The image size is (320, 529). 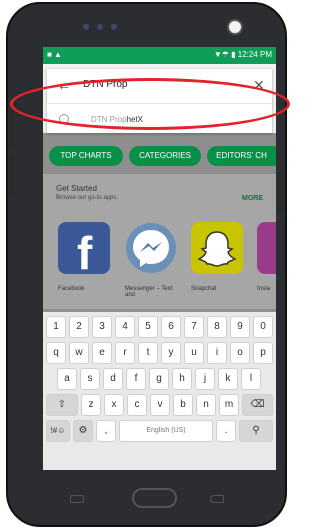 What do you see at coordinates (137, 405) in the screenshot?
I see `key-c: c` at bounding box center [137, 405].